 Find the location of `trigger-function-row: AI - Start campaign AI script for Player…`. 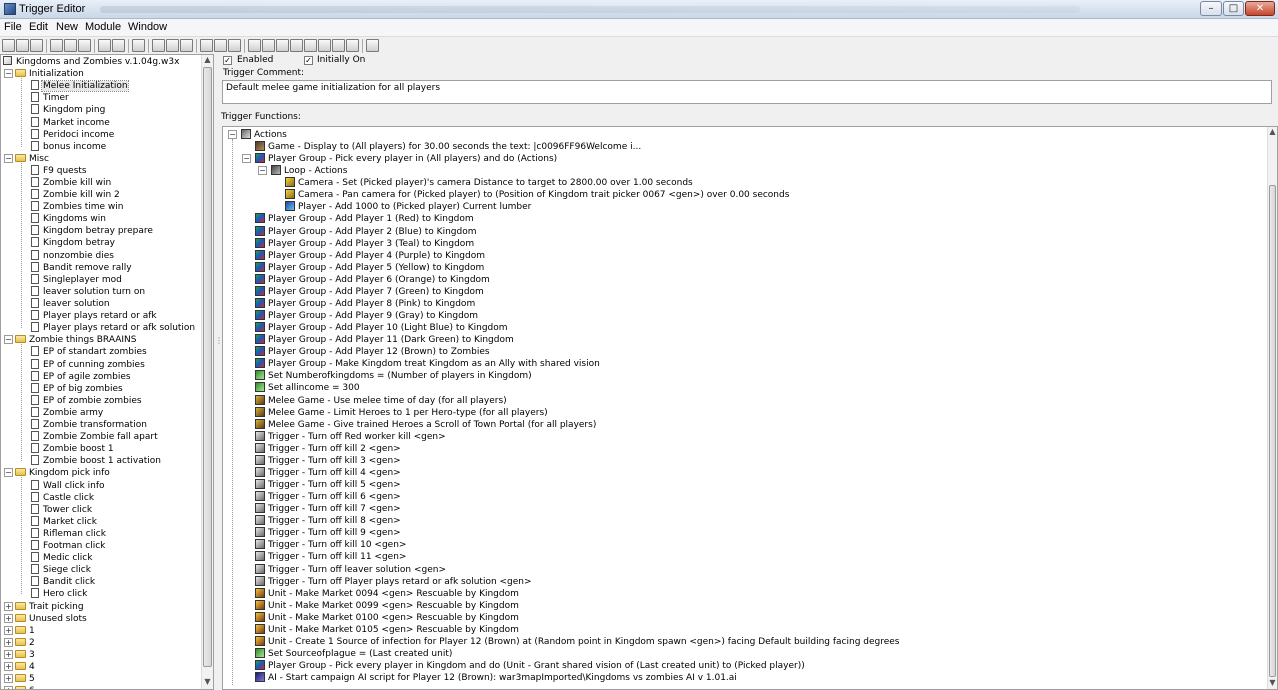

trigger-function-row: AI - Start campaign AI script for Player… is located at coordinates (496, 678).